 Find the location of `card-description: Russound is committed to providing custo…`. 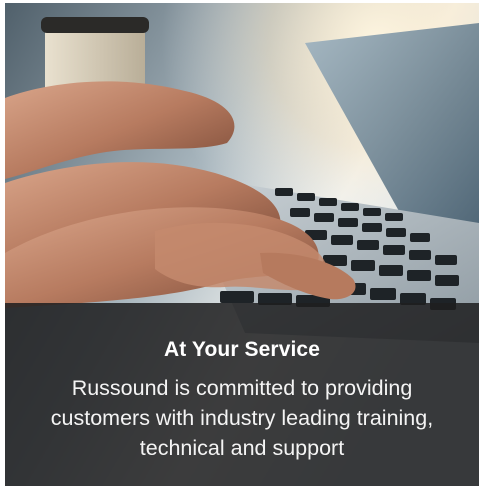

card-description: Russound is committed to providing custo… is located at coordinates (242, 418).